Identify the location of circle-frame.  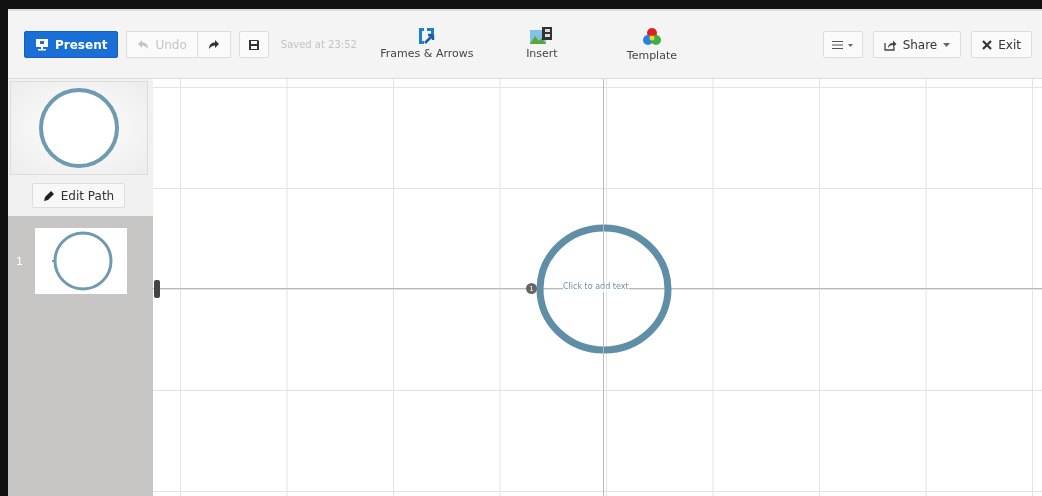
(604, 289).